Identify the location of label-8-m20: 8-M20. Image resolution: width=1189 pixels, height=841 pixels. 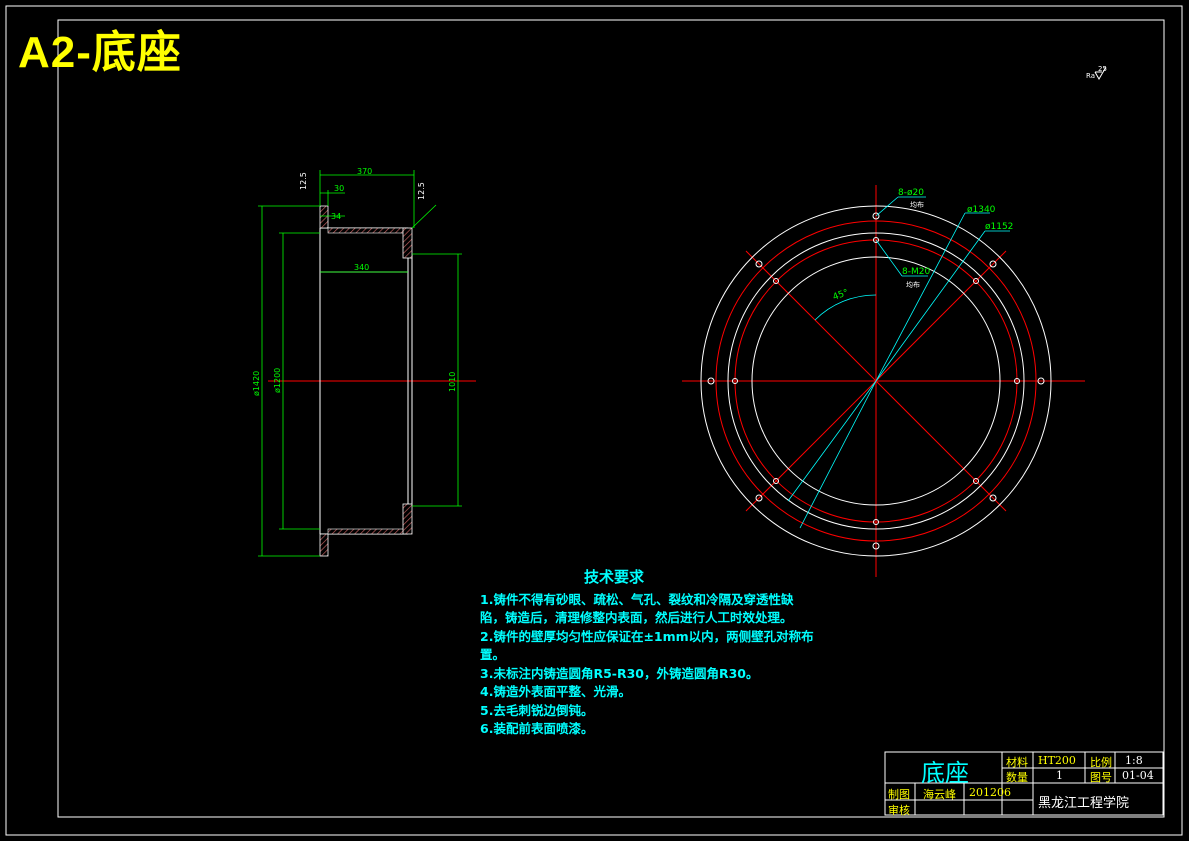
(916, 272).